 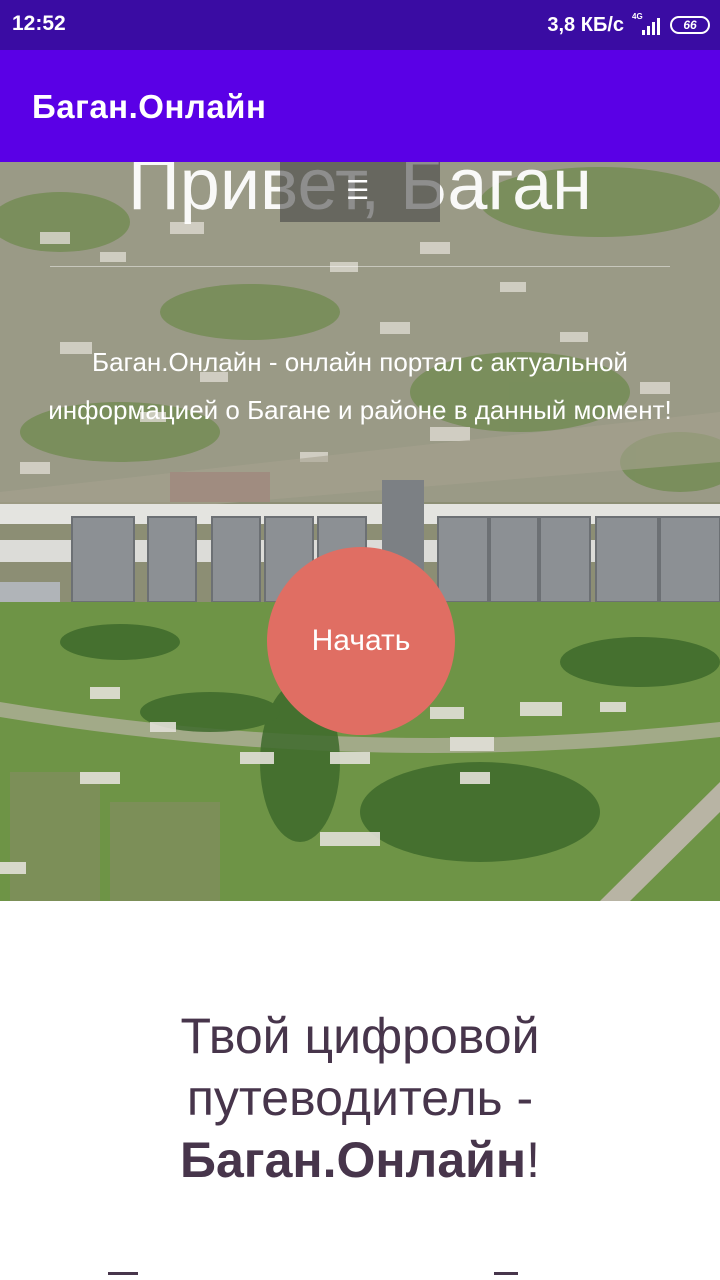 What do you see at coordinates (360, 25) in the screenshot?
I see `status-bar: 12:52 3,8 КБ/с 4G 66` at bounding box center [360, 25].